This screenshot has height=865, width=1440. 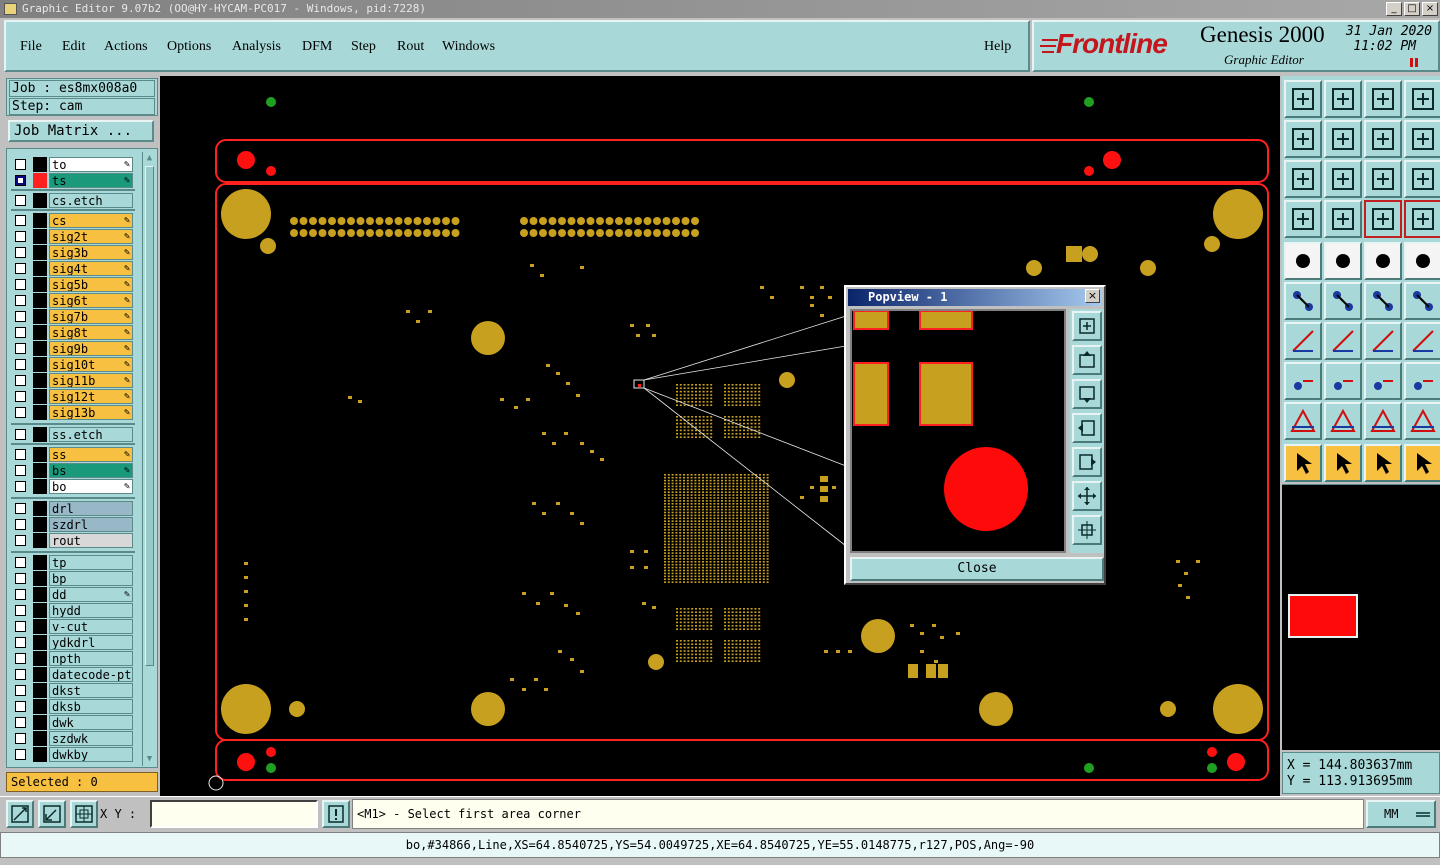 I want to click on menu-rout: Rout, so click(x=410, y=47).